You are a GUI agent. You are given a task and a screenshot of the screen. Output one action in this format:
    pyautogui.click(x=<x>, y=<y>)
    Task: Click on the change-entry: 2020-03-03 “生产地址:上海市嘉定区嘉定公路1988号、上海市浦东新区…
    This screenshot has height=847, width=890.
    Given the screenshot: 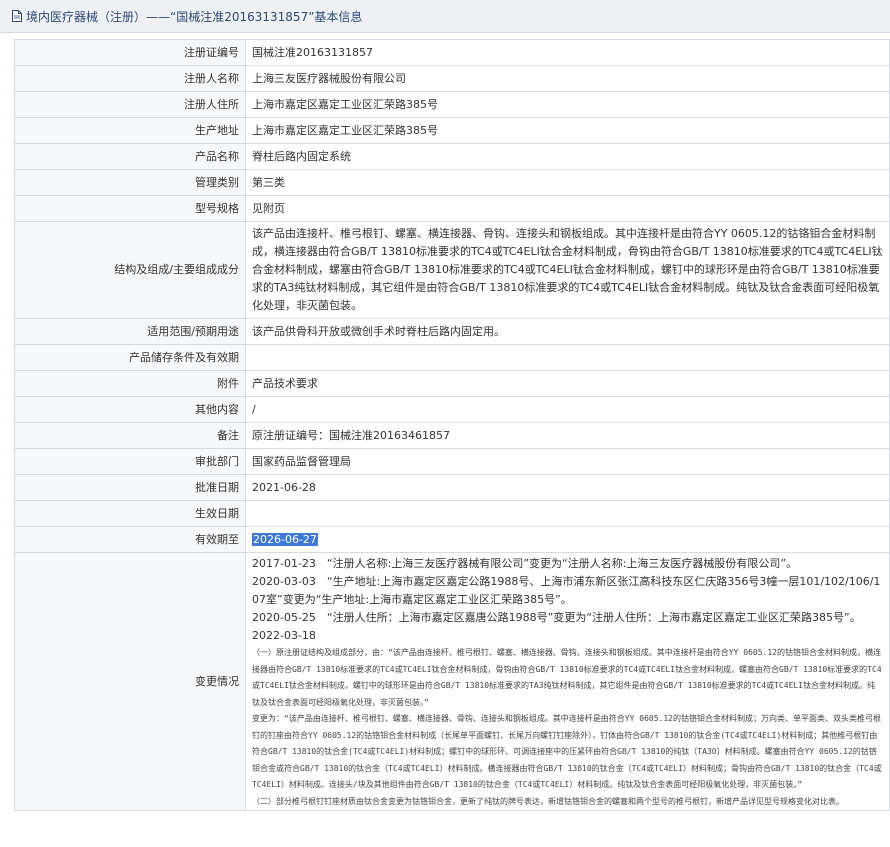 What is the action you would take?
    pyautogui.click(x=566, y=590)
    